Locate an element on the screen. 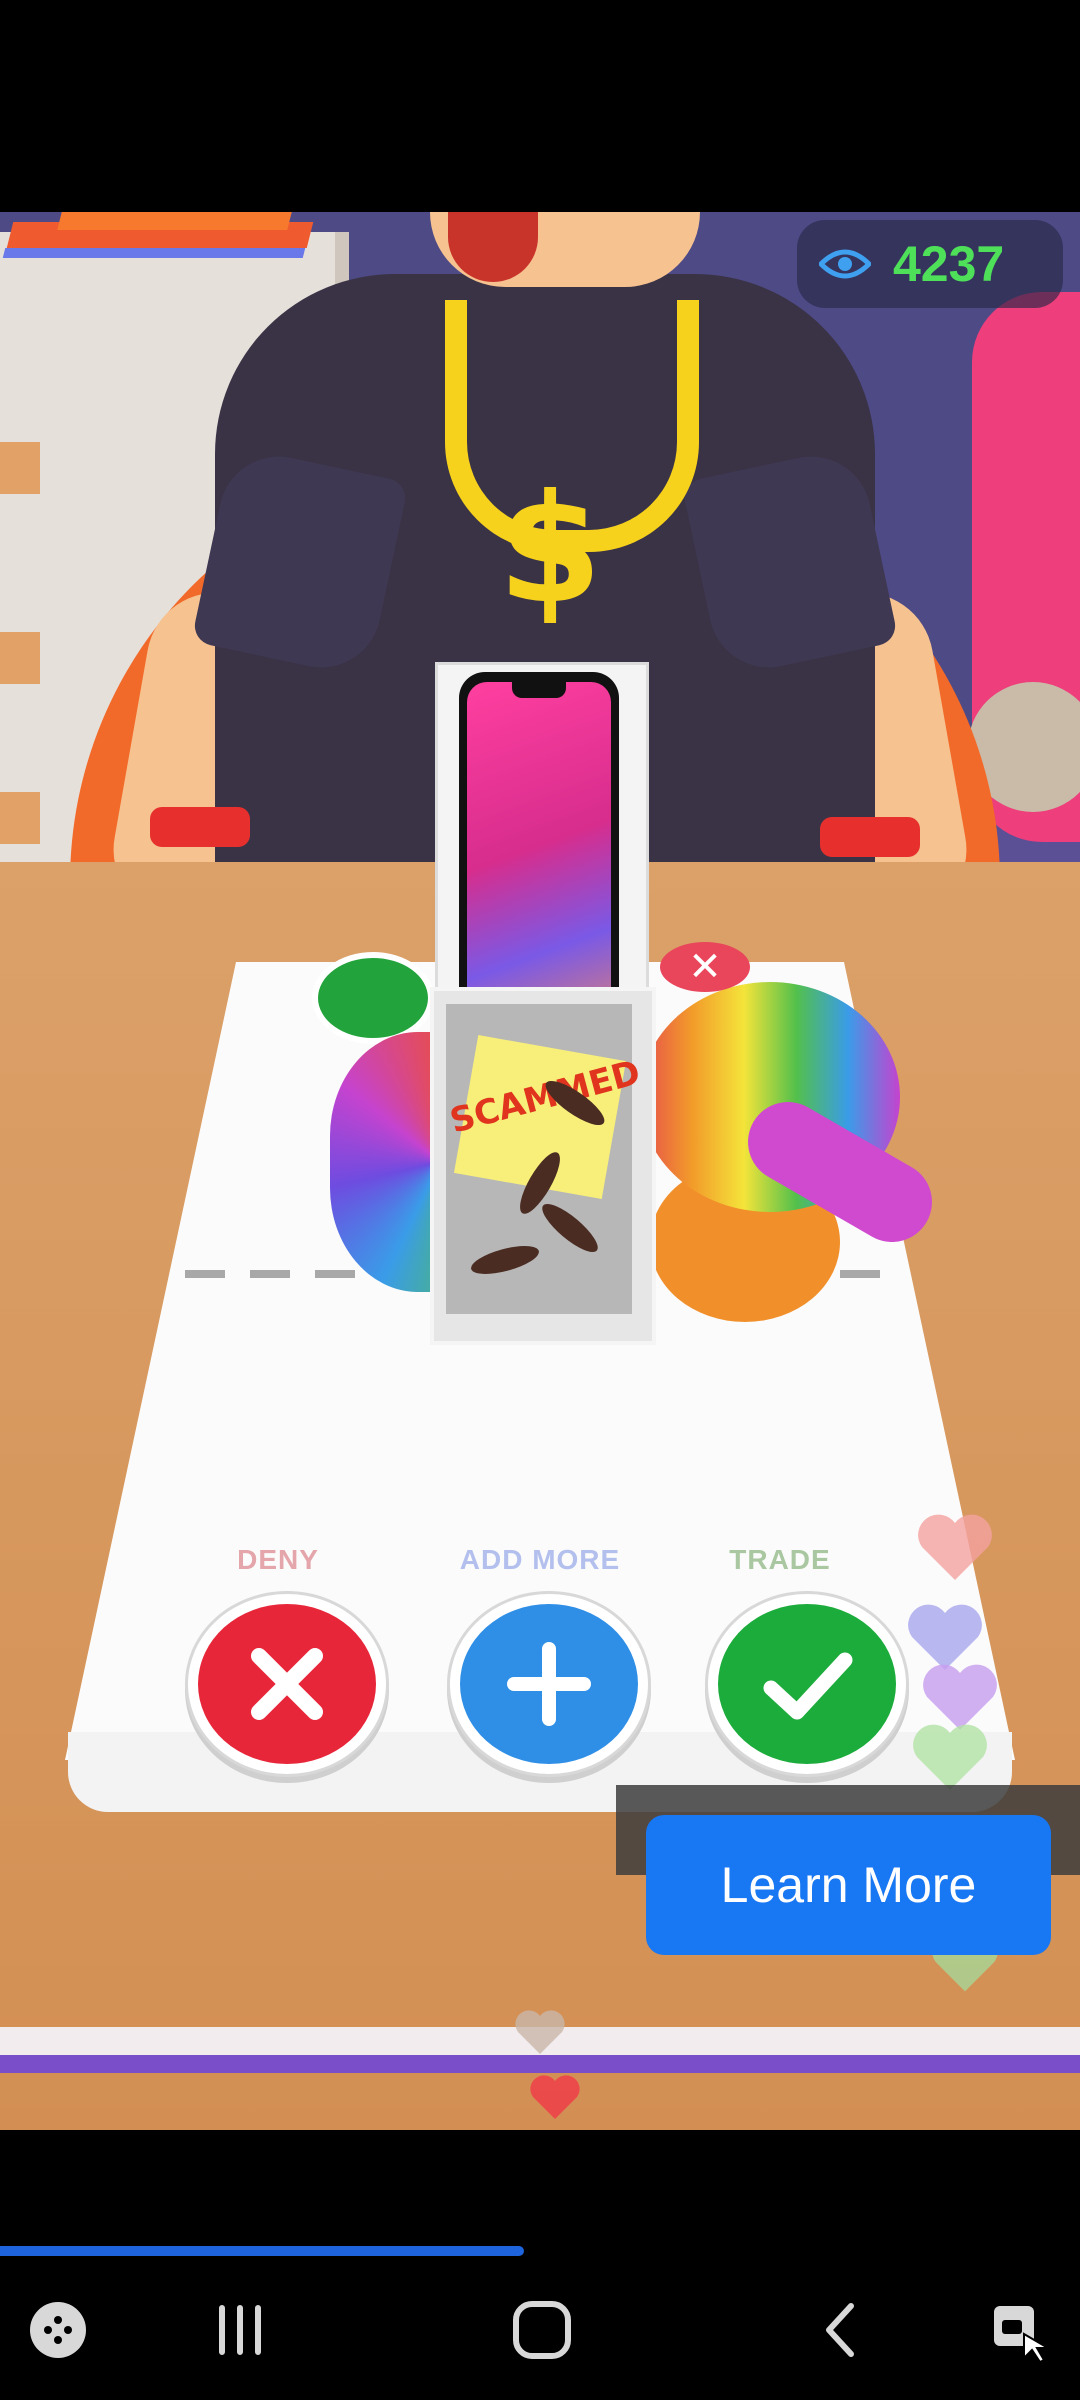  trade-label: TRADE is located at coordinates (780, 1559).